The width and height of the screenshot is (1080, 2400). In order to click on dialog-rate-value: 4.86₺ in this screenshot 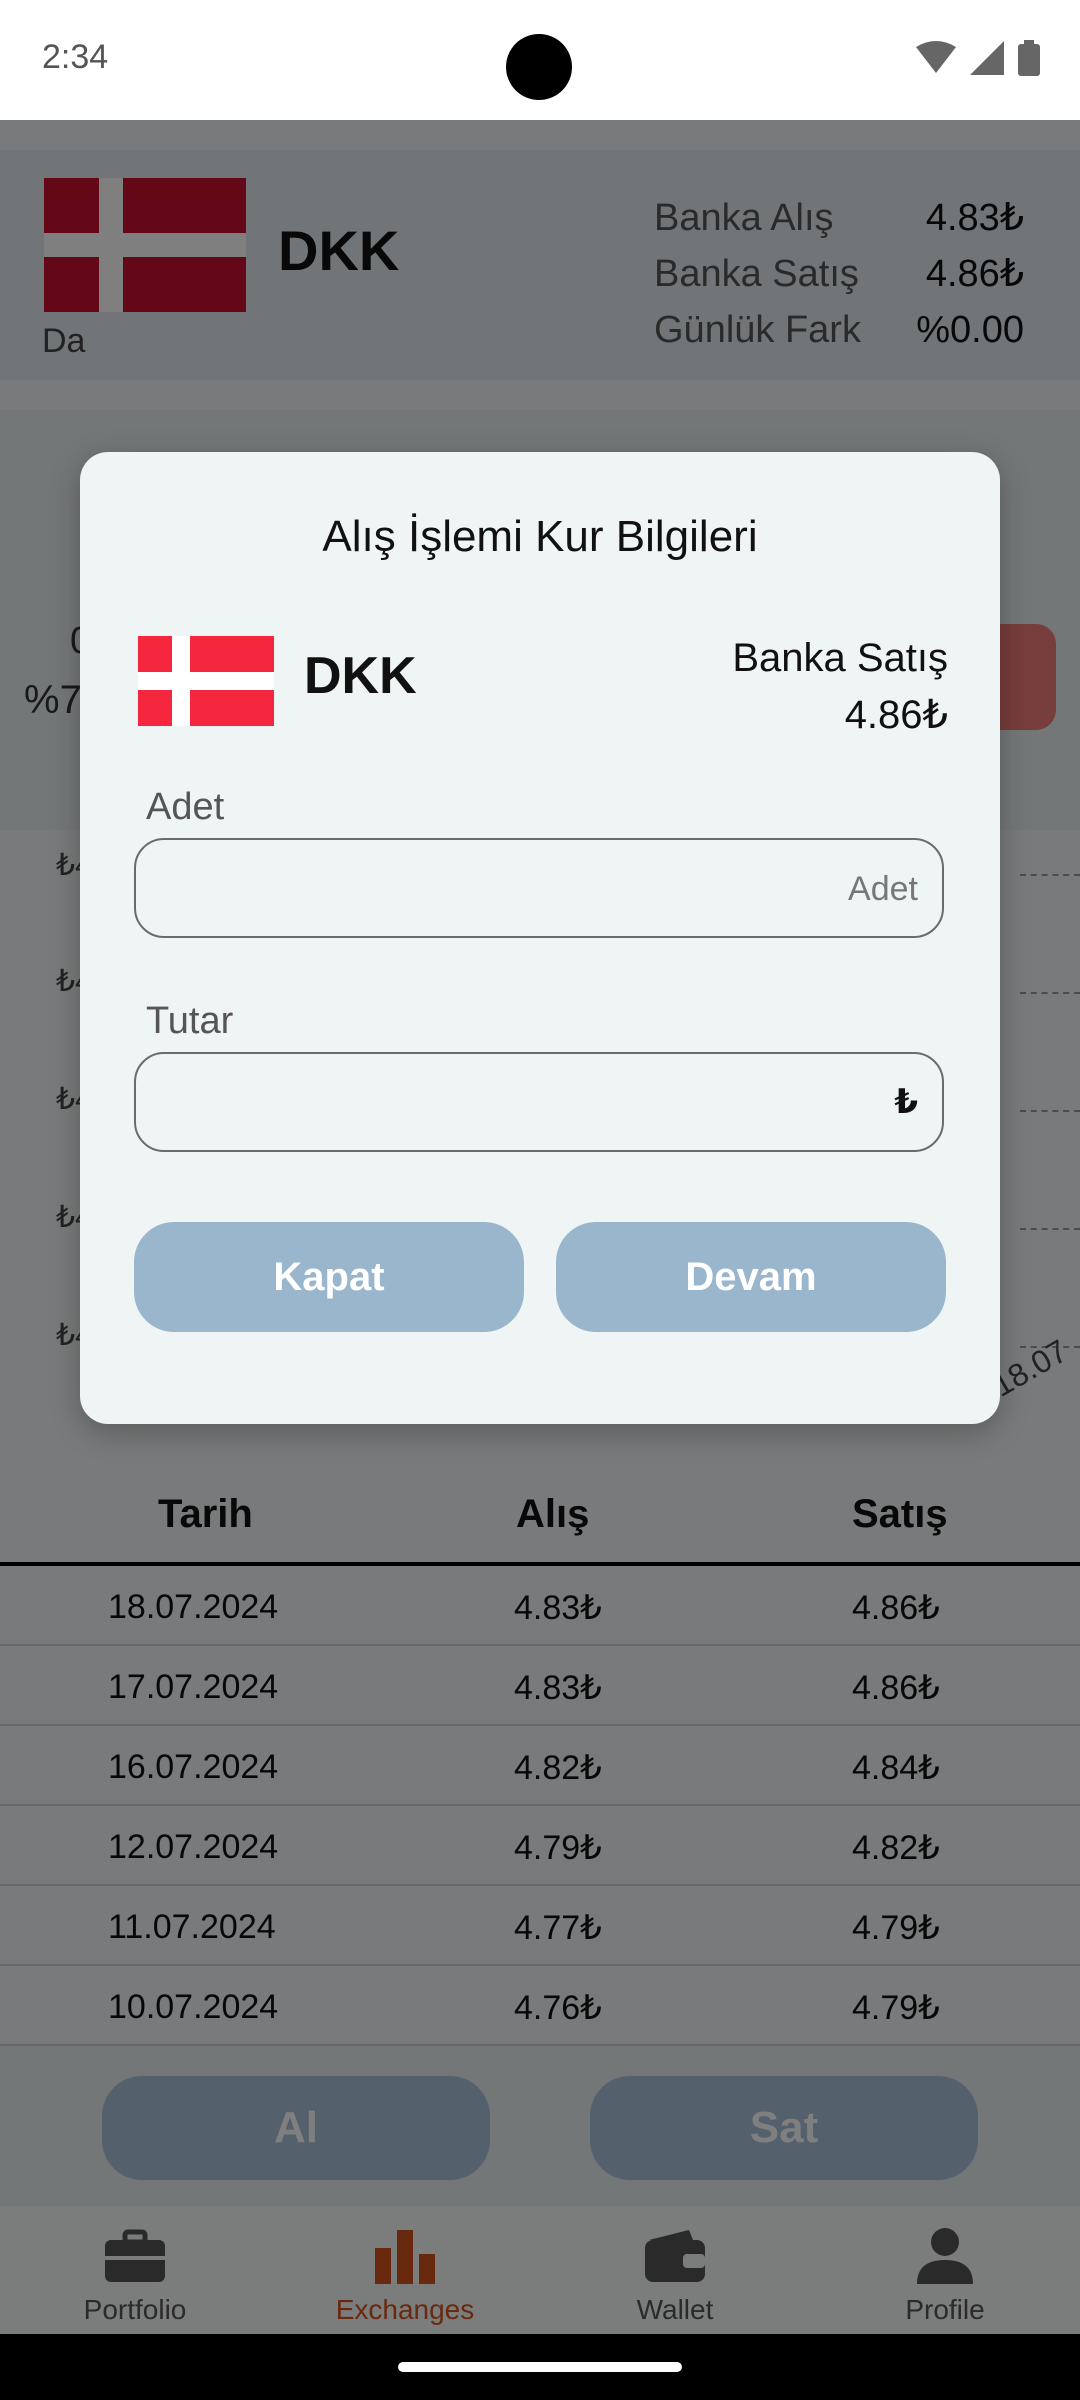, I will do `click(896, 715)`.